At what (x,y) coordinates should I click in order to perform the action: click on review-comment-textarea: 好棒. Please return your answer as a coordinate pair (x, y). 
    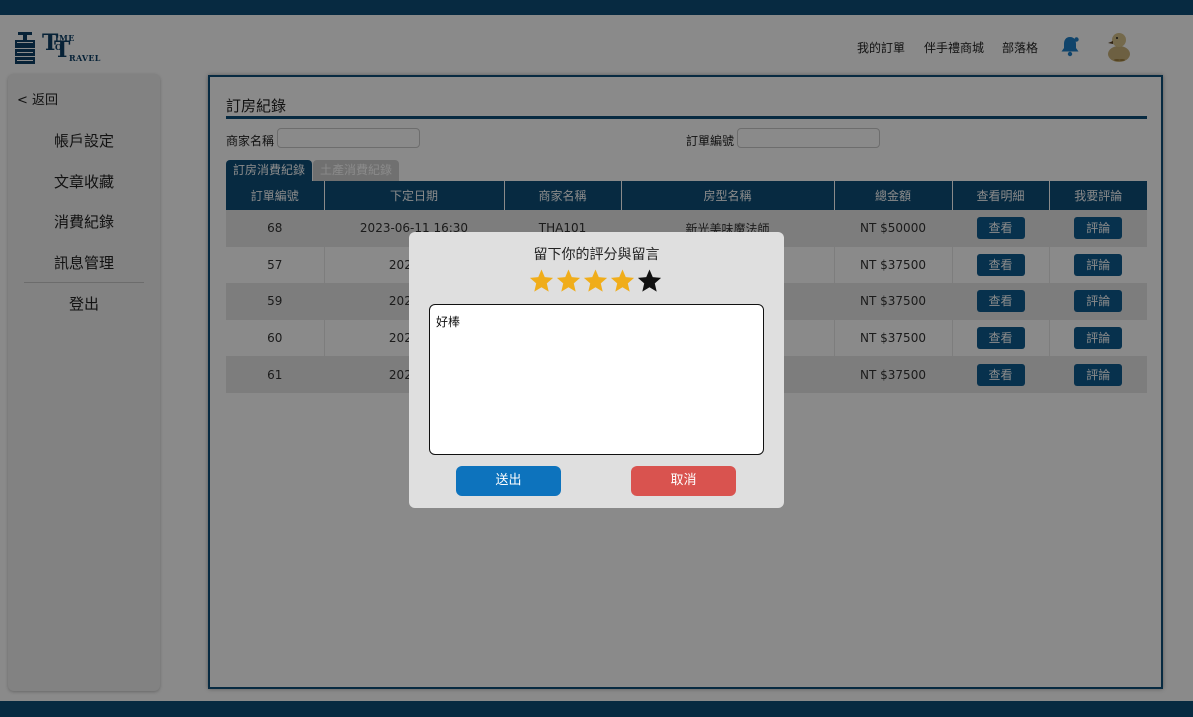
    Looking at the image, I should click on (596, 379).